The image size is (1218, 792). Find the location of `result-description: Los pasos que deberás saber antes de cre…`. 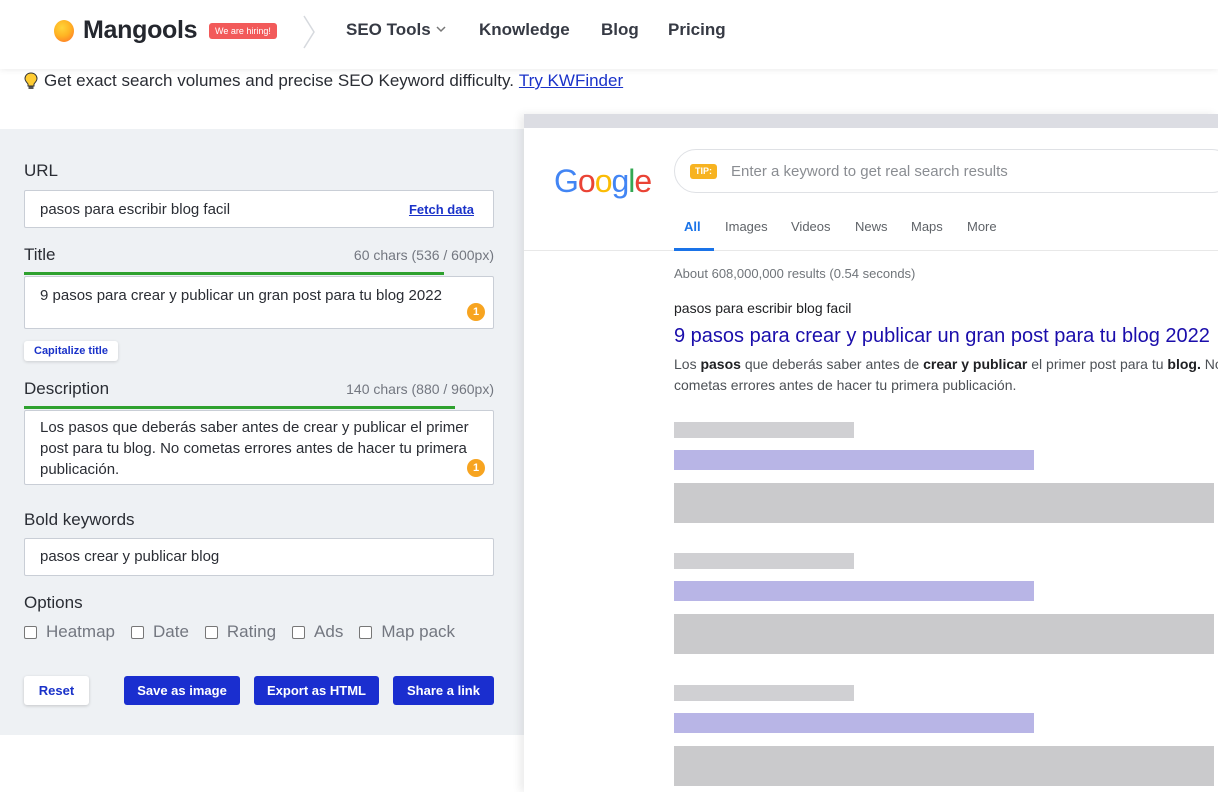

result-description: Los pasos que deberás saber antes de cre… is located at coordinates (946, 375).